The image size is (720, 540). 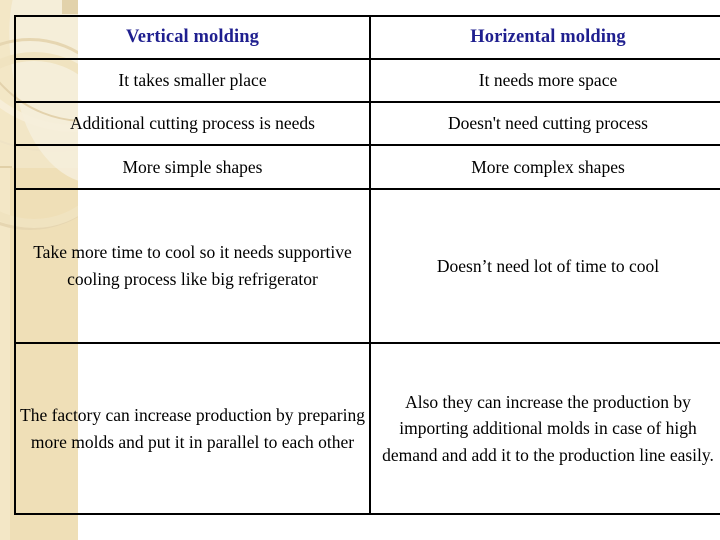 I want to click on cell-vertical-space: It takes smaller place, so click(x=192, y=80).